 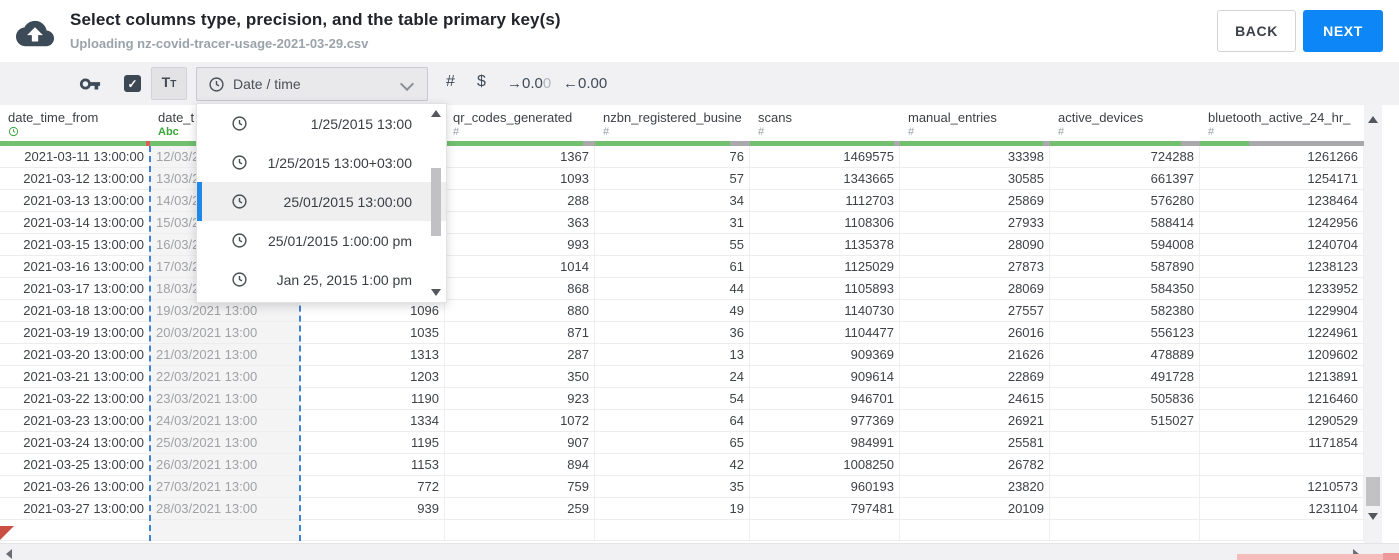 I want to click on table-cell: 1233952, so click(x=1282, y=288).